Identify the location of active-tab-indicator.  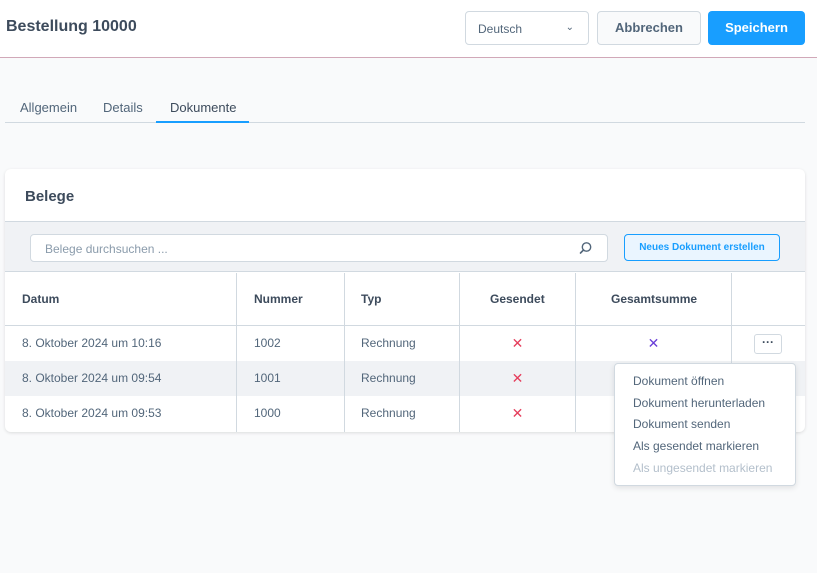
(202, 122).